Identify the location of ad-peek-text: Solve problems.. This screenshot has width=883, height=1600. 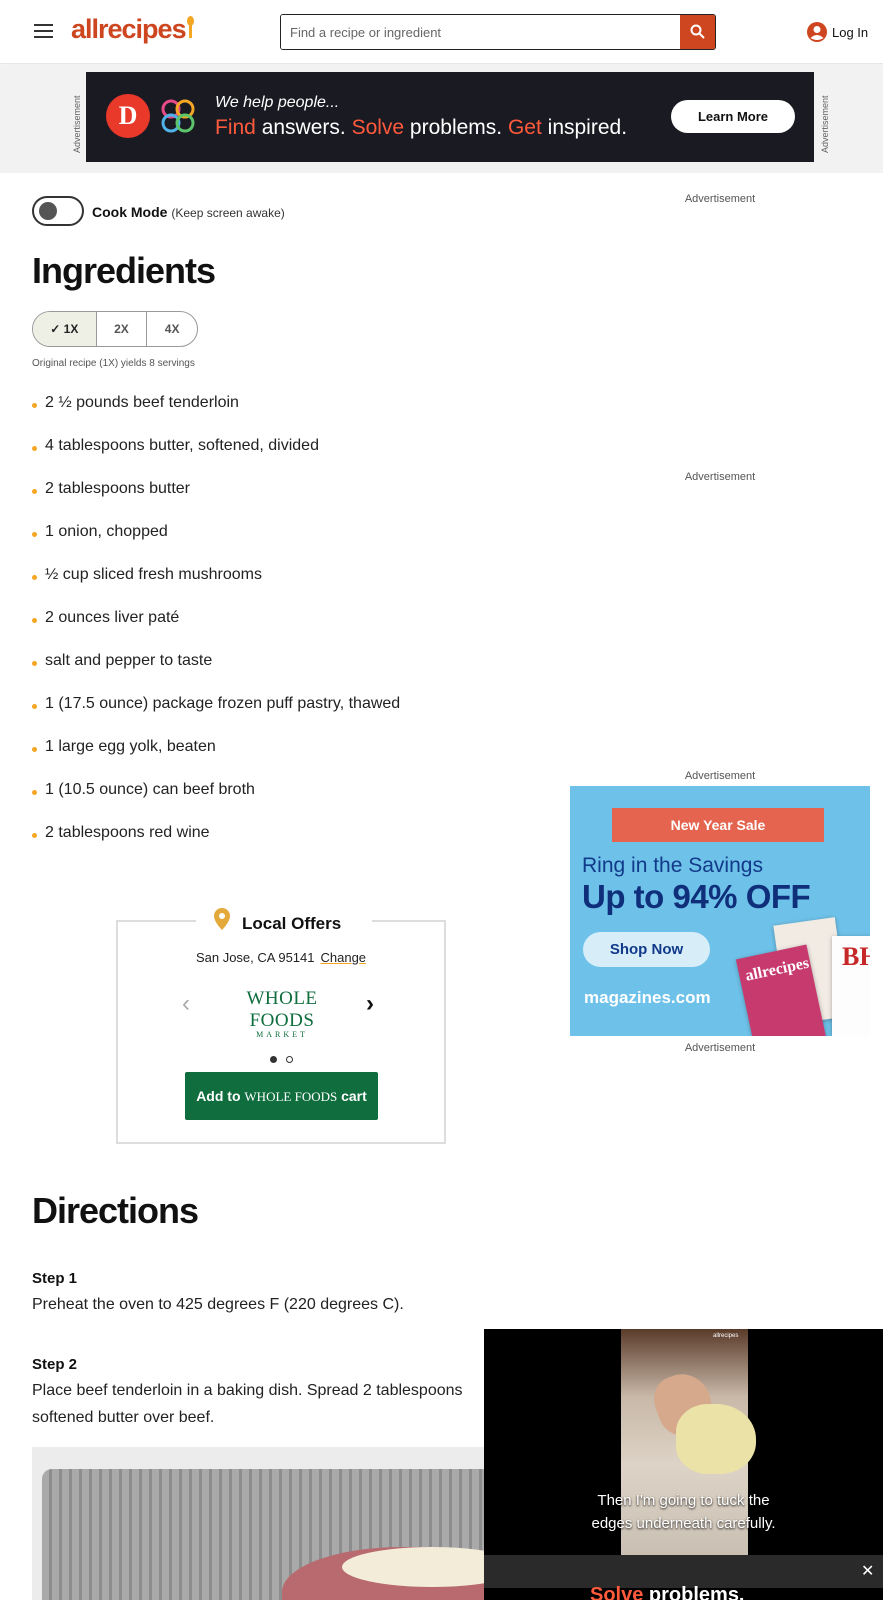
(667, 1592).